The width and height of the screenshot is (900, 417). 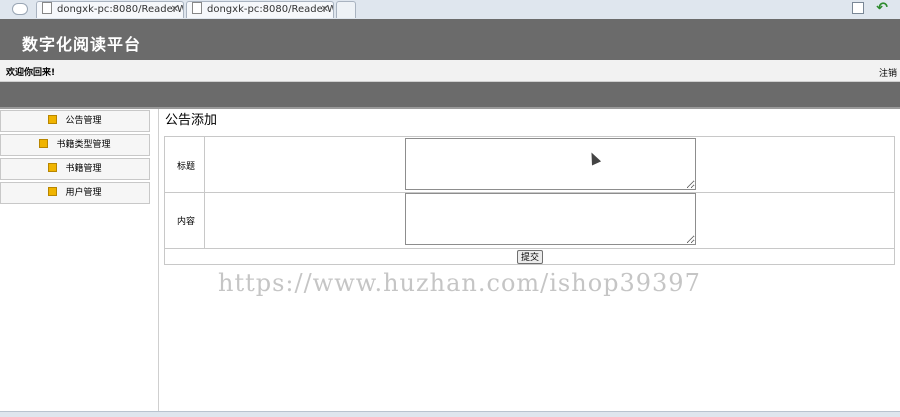 I want to click on sidebar-item-label: 用户管理, so click(x=83, y=193).